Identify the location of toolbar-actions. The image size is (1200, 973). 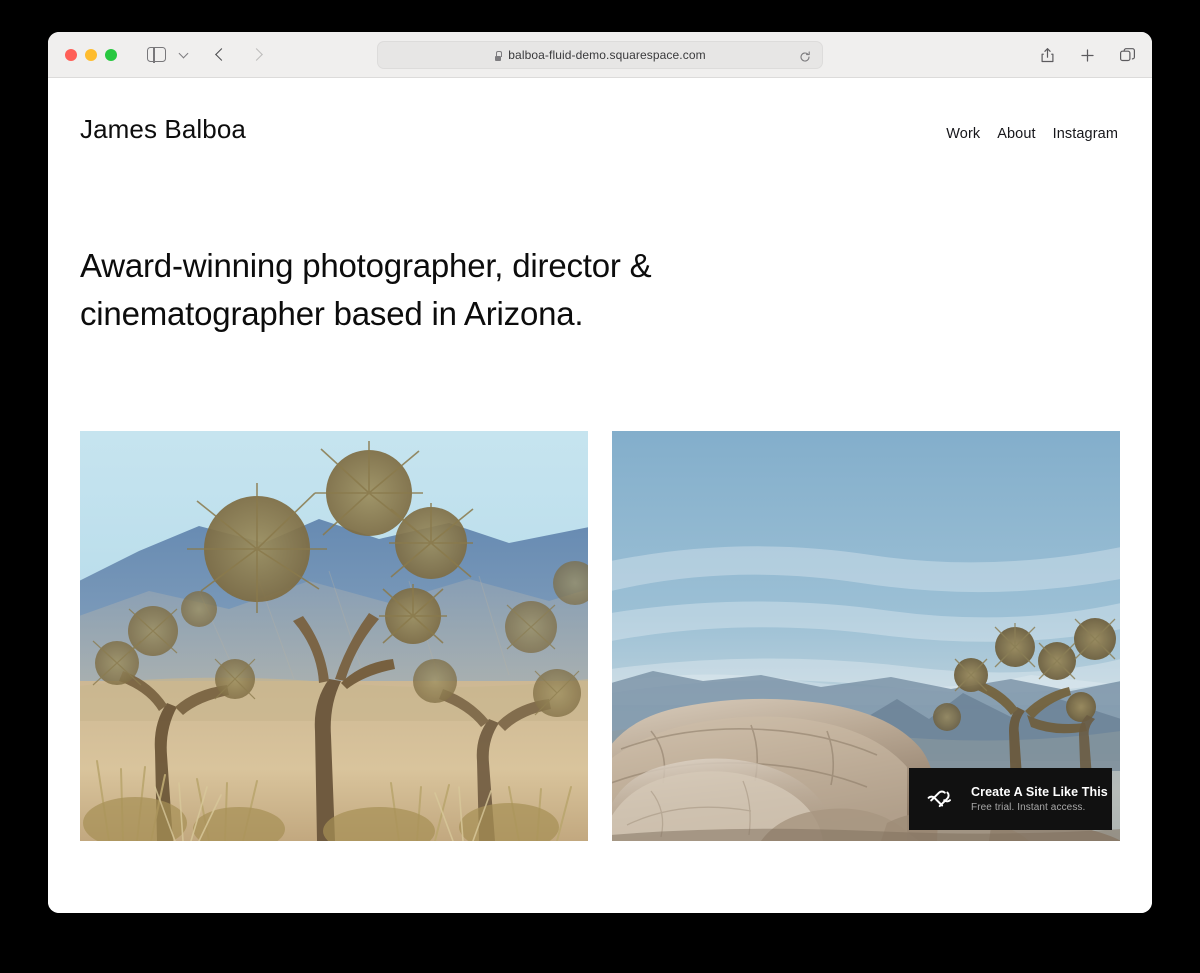
(1087, 55).